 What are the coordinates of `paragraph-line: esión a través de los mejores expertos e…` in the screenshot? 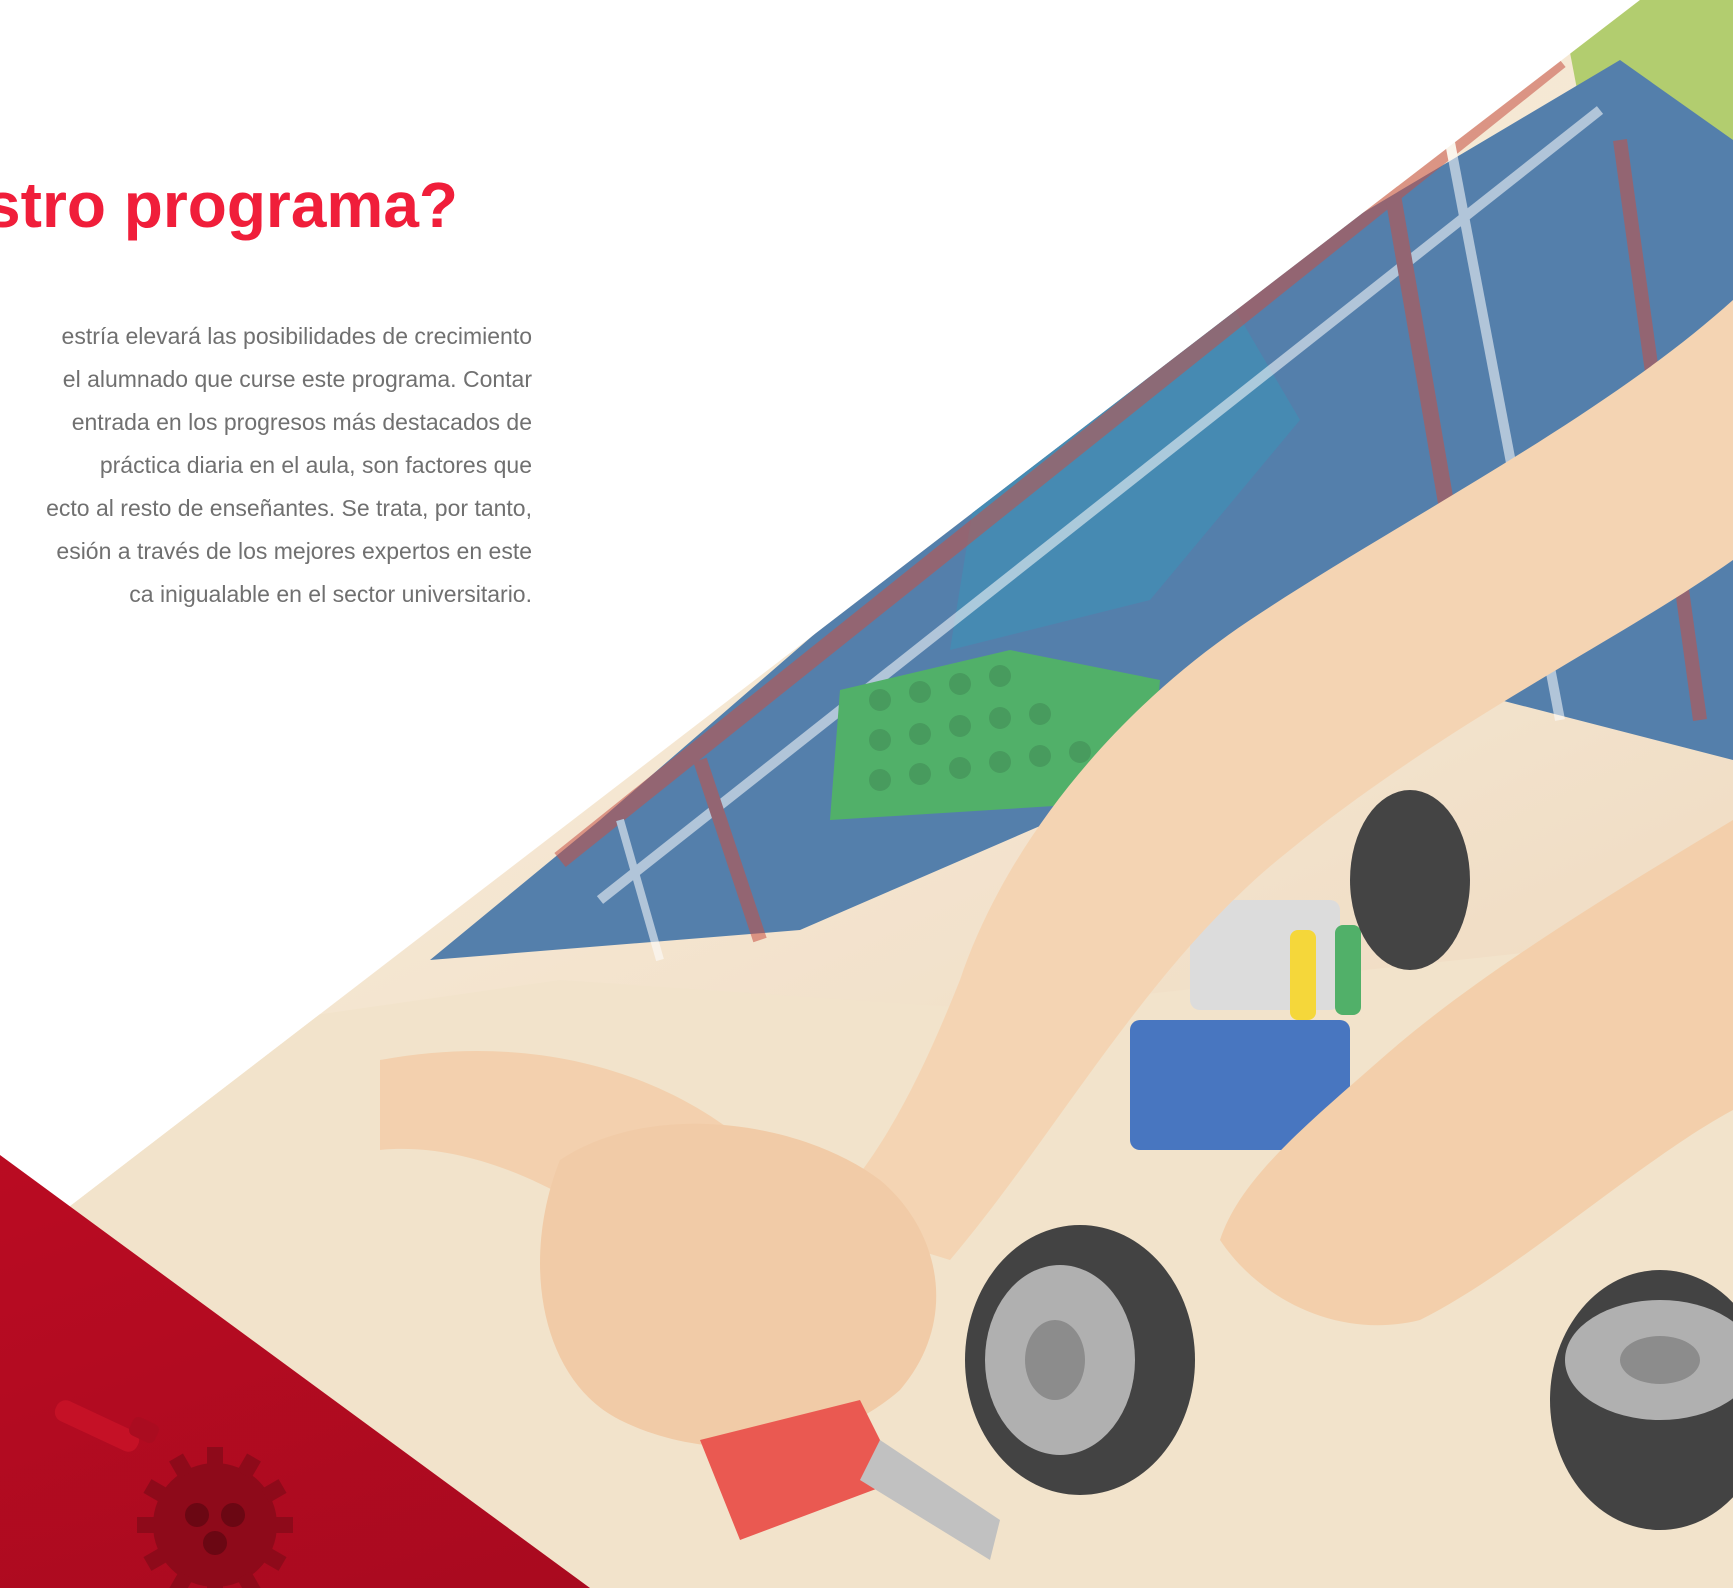 It's located at (294, 551).